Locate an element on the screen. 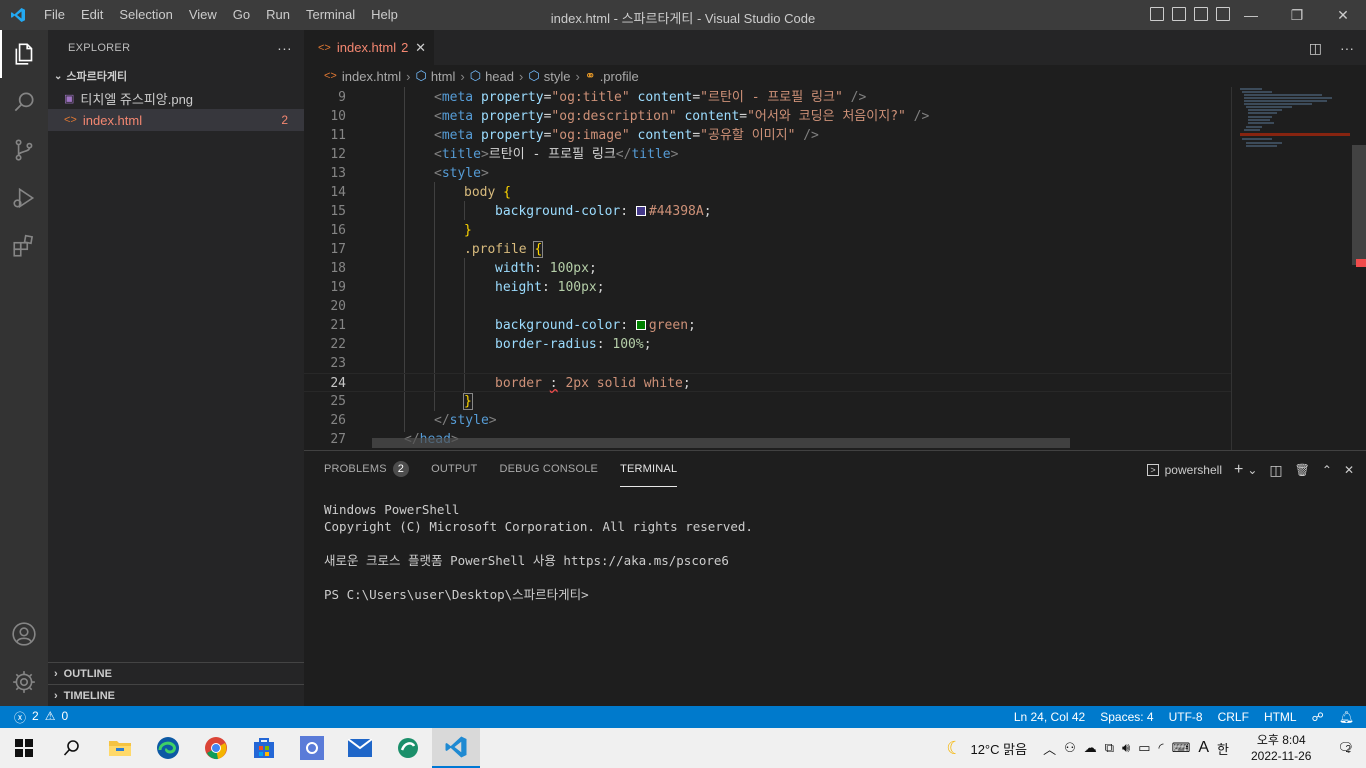  chrome-browser-icon is located at coordinates (216, 748).